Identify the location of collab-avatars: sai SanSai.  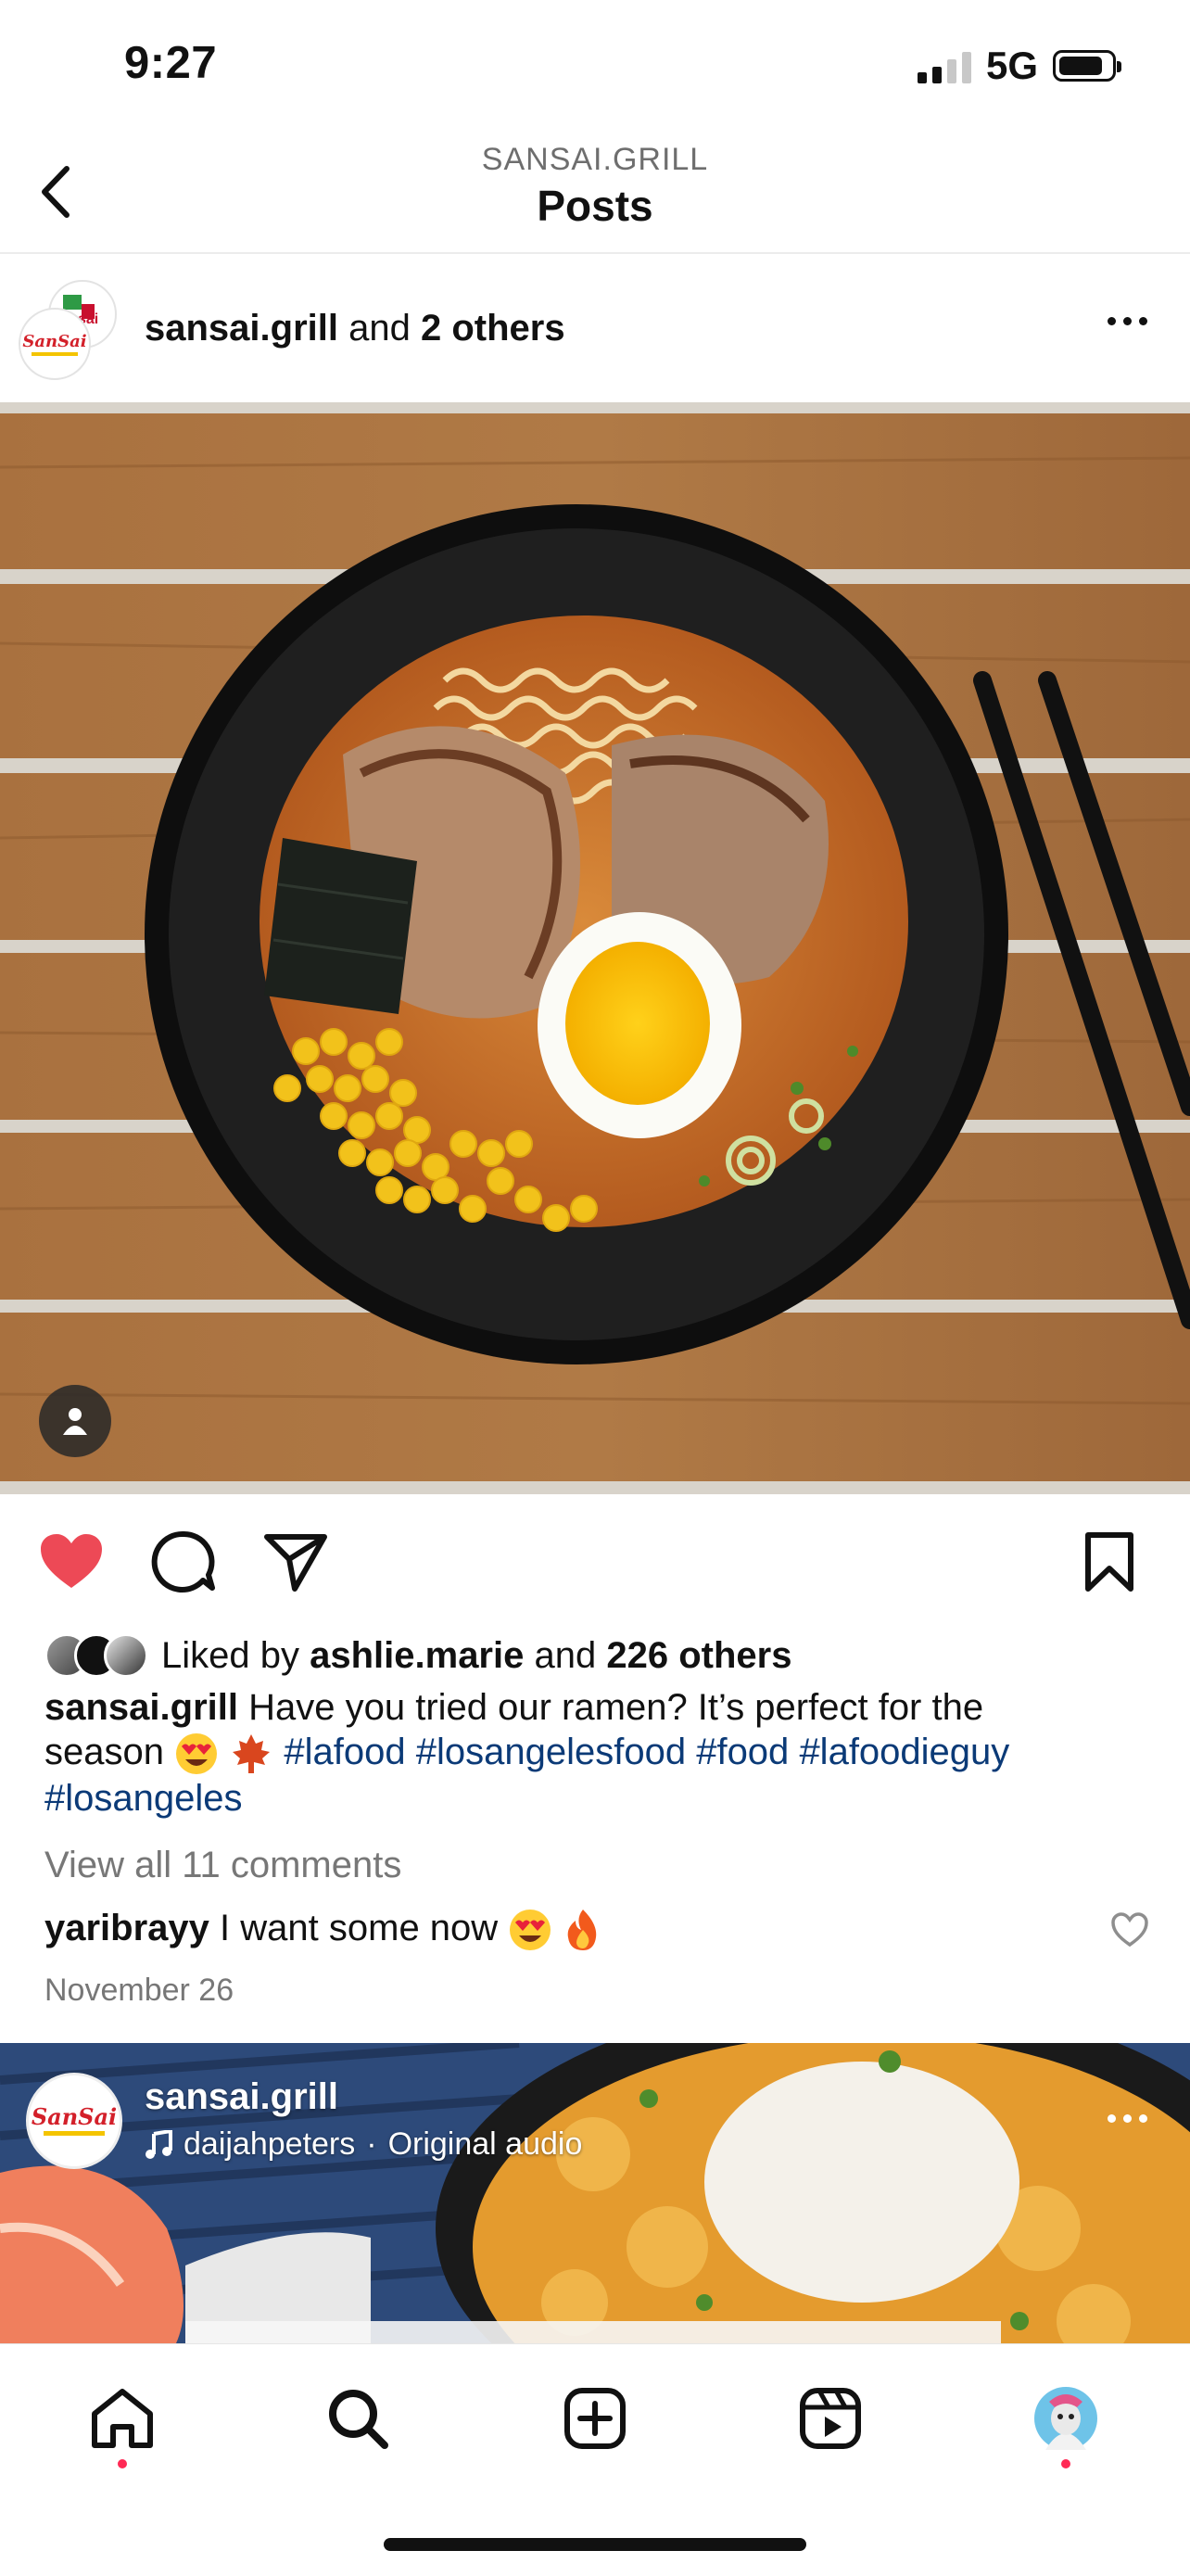
(69, 329).